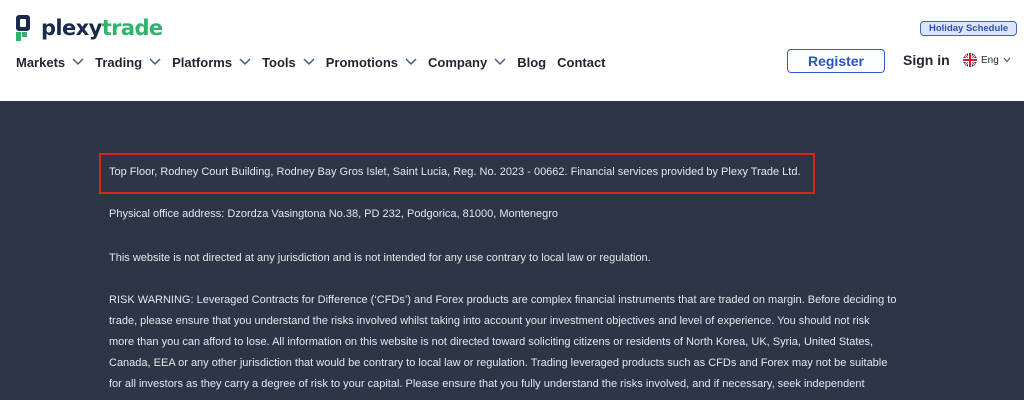  What do you see at coordinates (467, 62) in the screenshot?
I see `nav-item-company: Company` at bounding box center [467, 62].